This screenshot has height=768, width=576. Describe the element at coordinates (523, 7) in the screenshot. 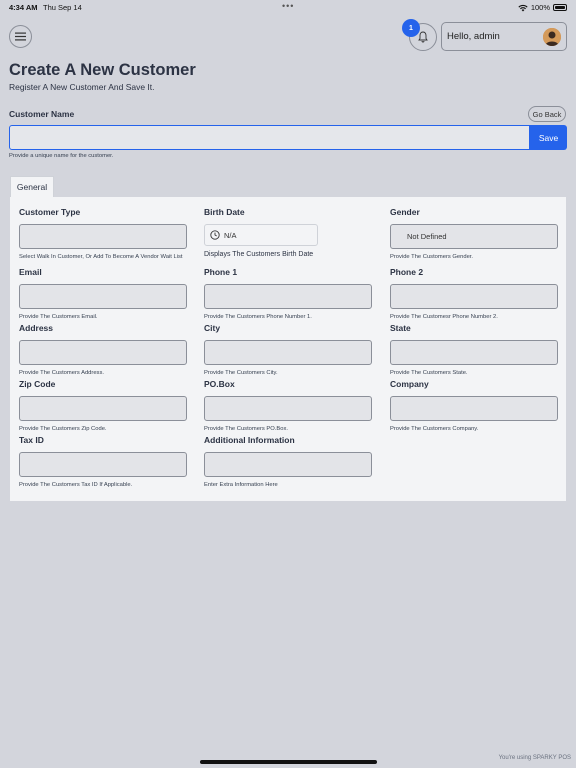

I see `wifi-icon` at that location.